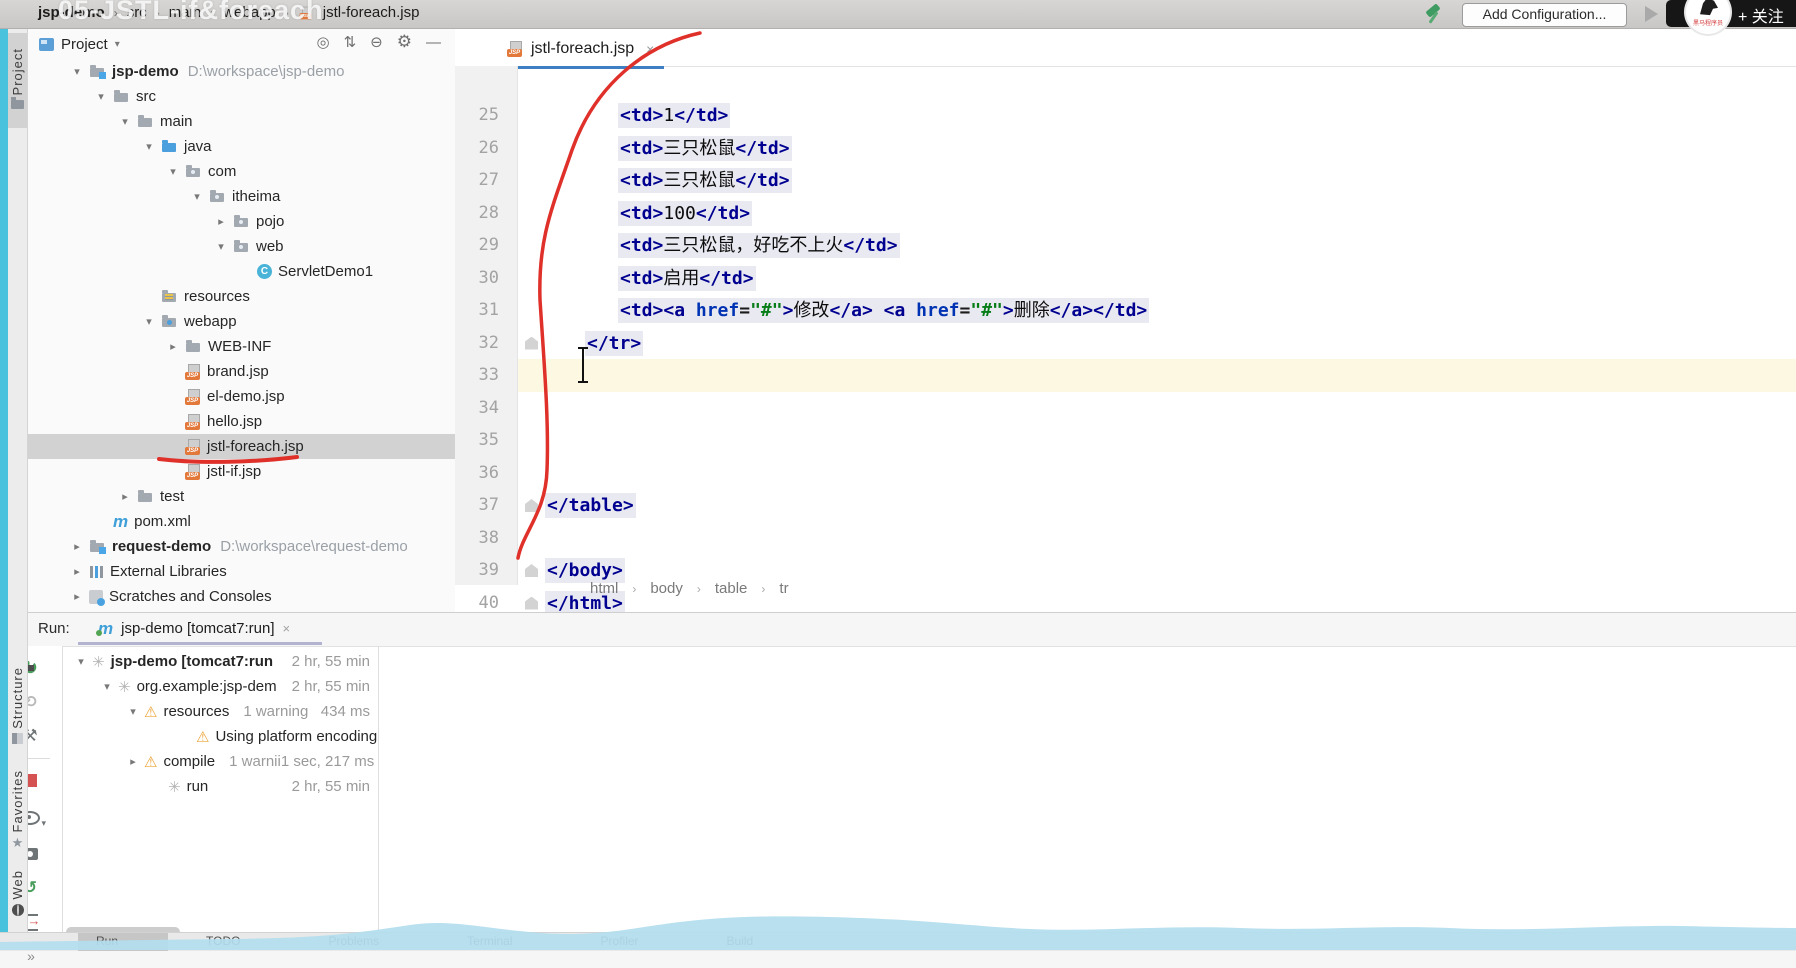 This screenshot has width=1796, height=968. What do you see at coordinates (590, 505) in the screenshot?
I see `code-line-37: </table>` at bounding box center [590, 505].